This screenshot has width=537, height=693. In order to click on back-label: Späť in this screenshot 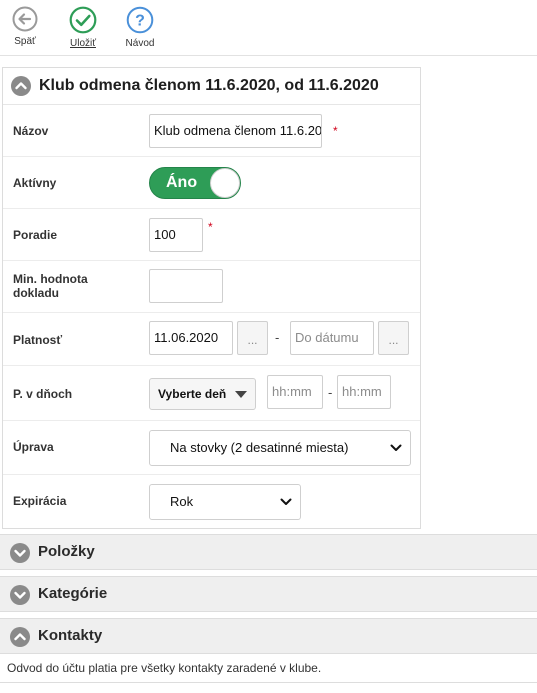, I will do `click(25, 41)`.